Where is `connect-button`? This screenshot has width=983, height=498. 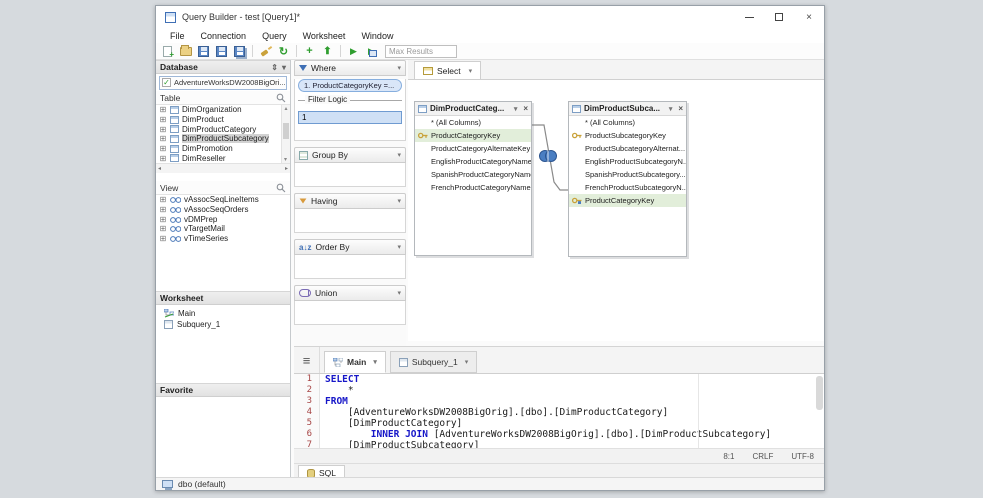
connect-button is located at coordinates (265, 51).